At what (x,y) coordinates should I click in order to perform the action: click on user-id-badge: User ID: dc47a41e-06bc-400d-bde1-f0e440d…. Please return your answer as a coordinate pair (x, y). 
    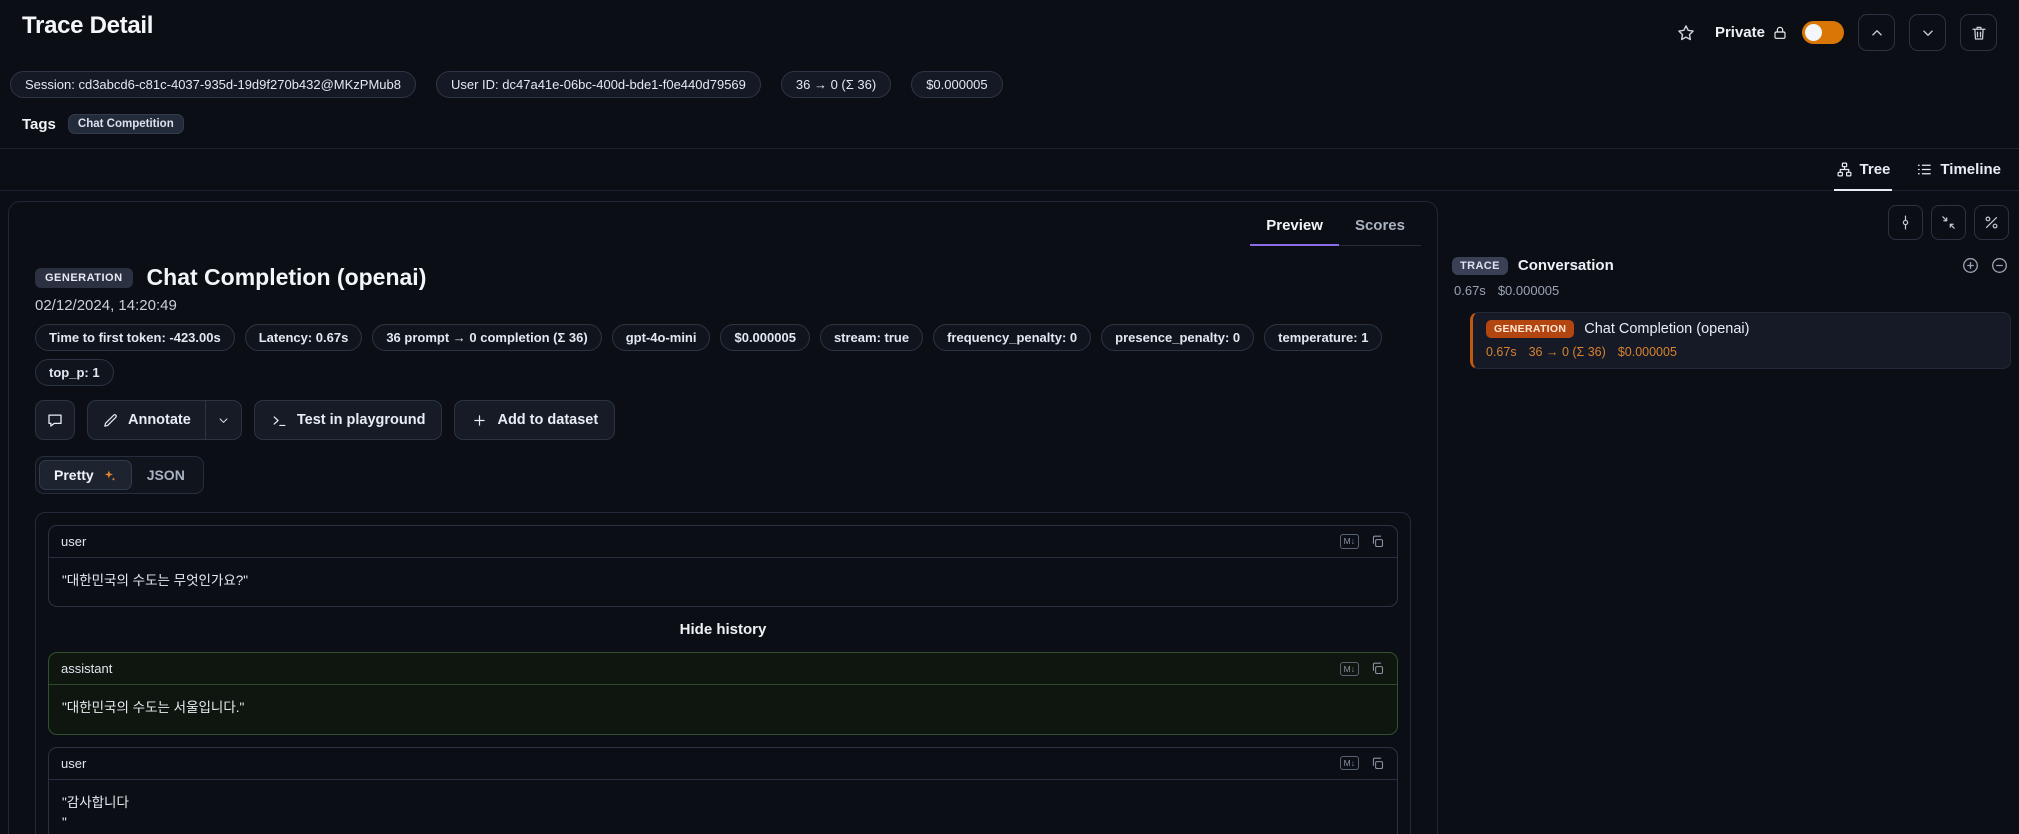
    Looking at the image, I should click on (598, 84).